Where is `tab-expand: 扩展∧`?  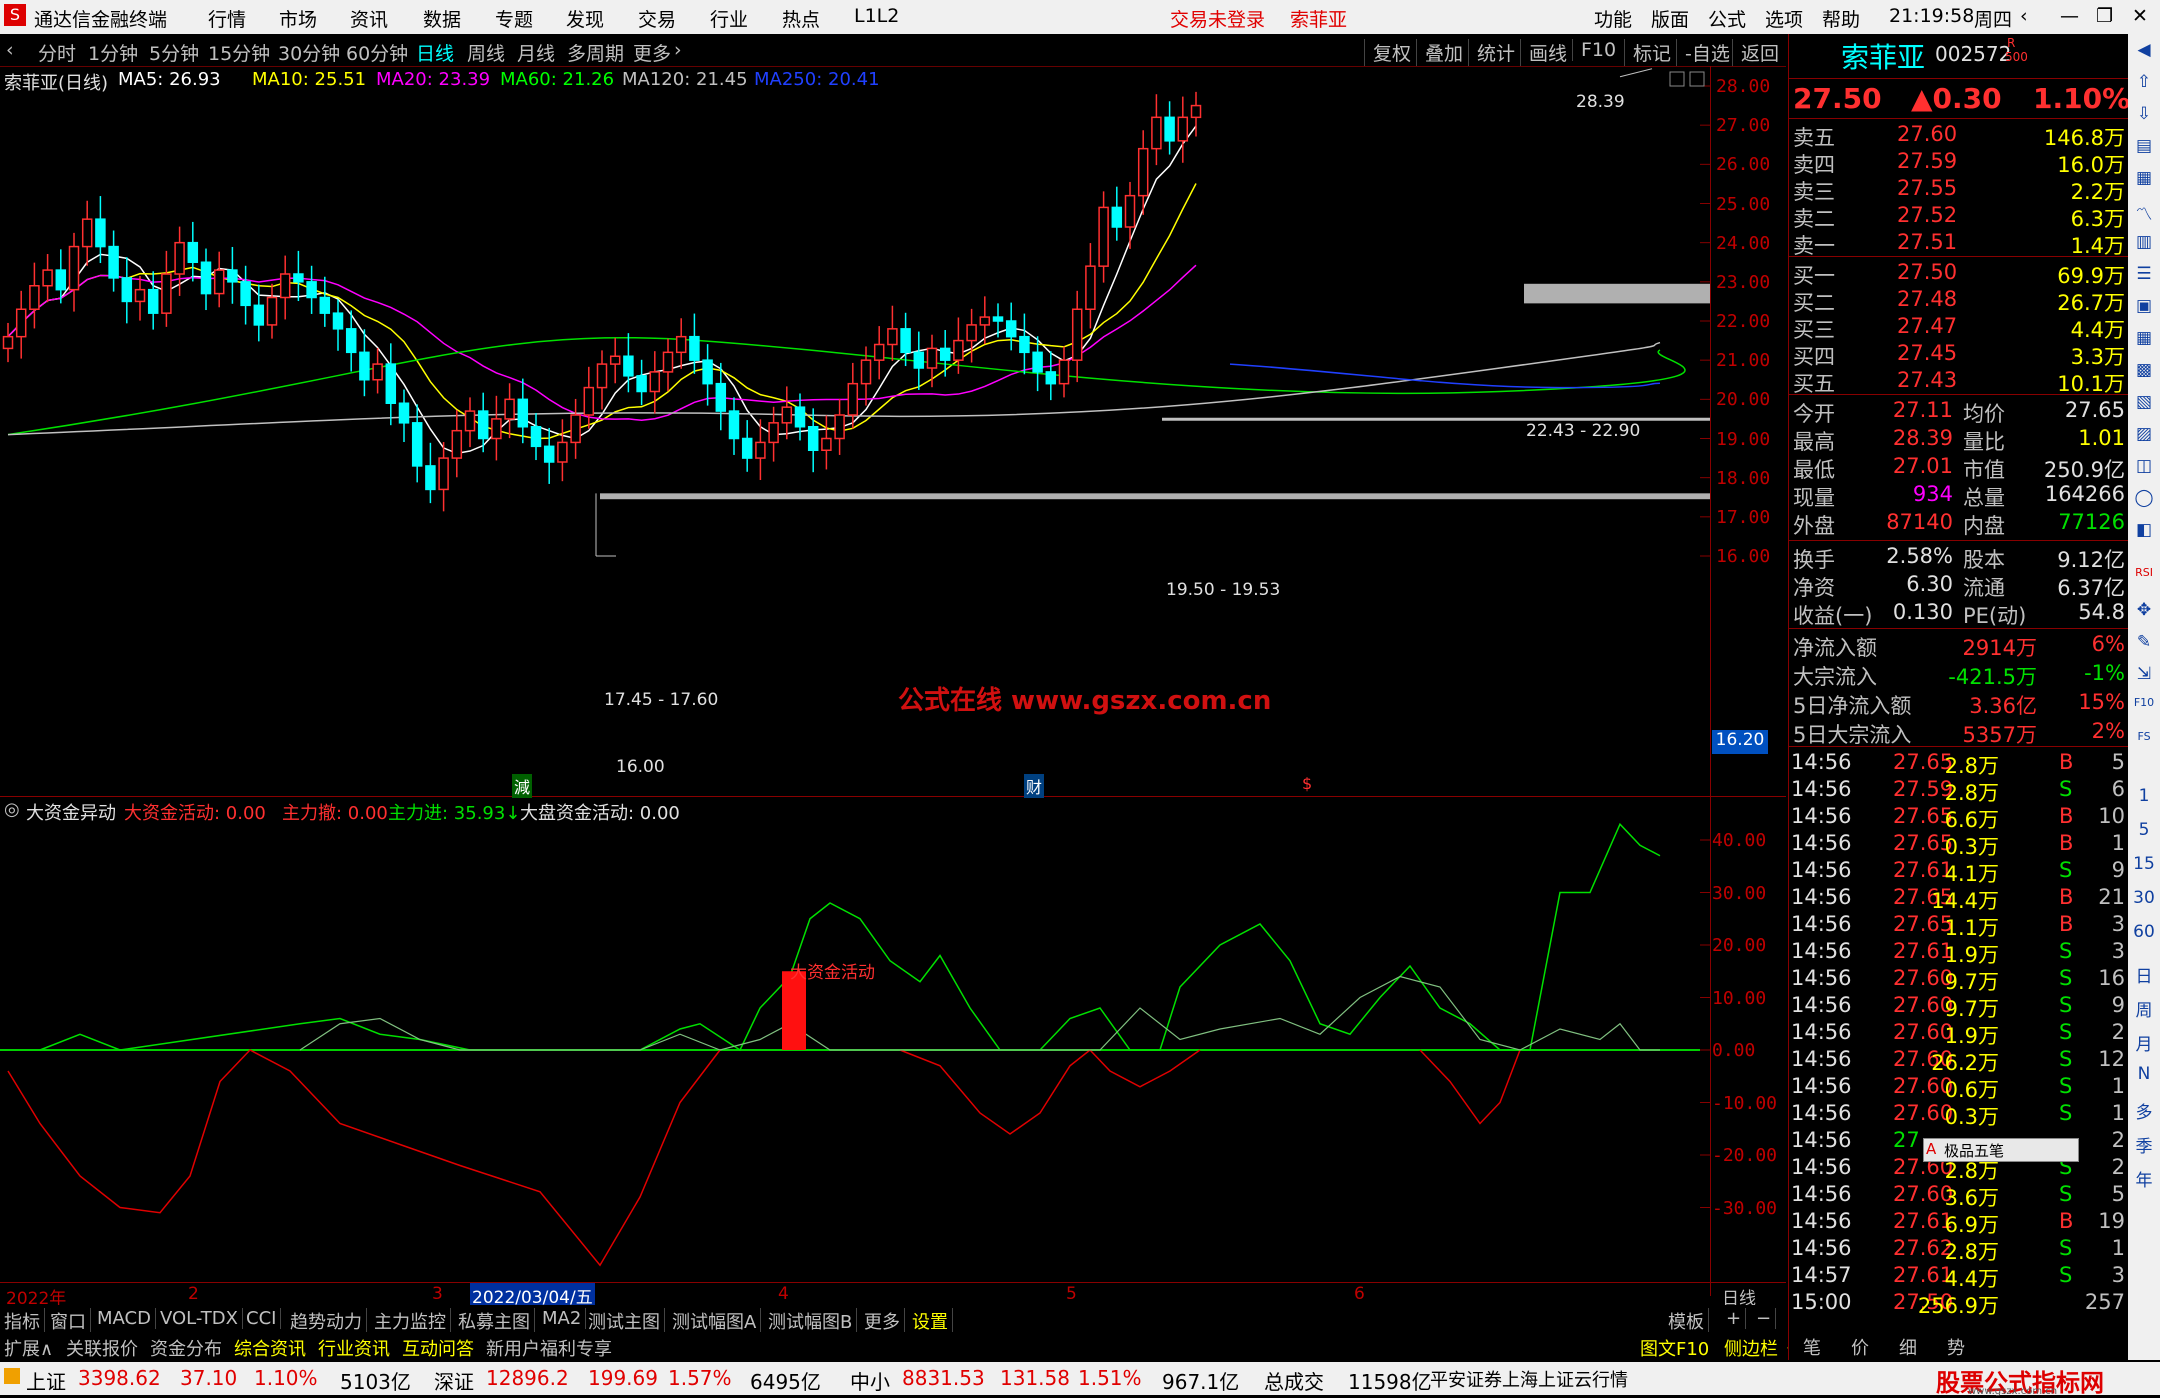 tab-expand: 扩展∧ is located at coordinates (28, 1348).